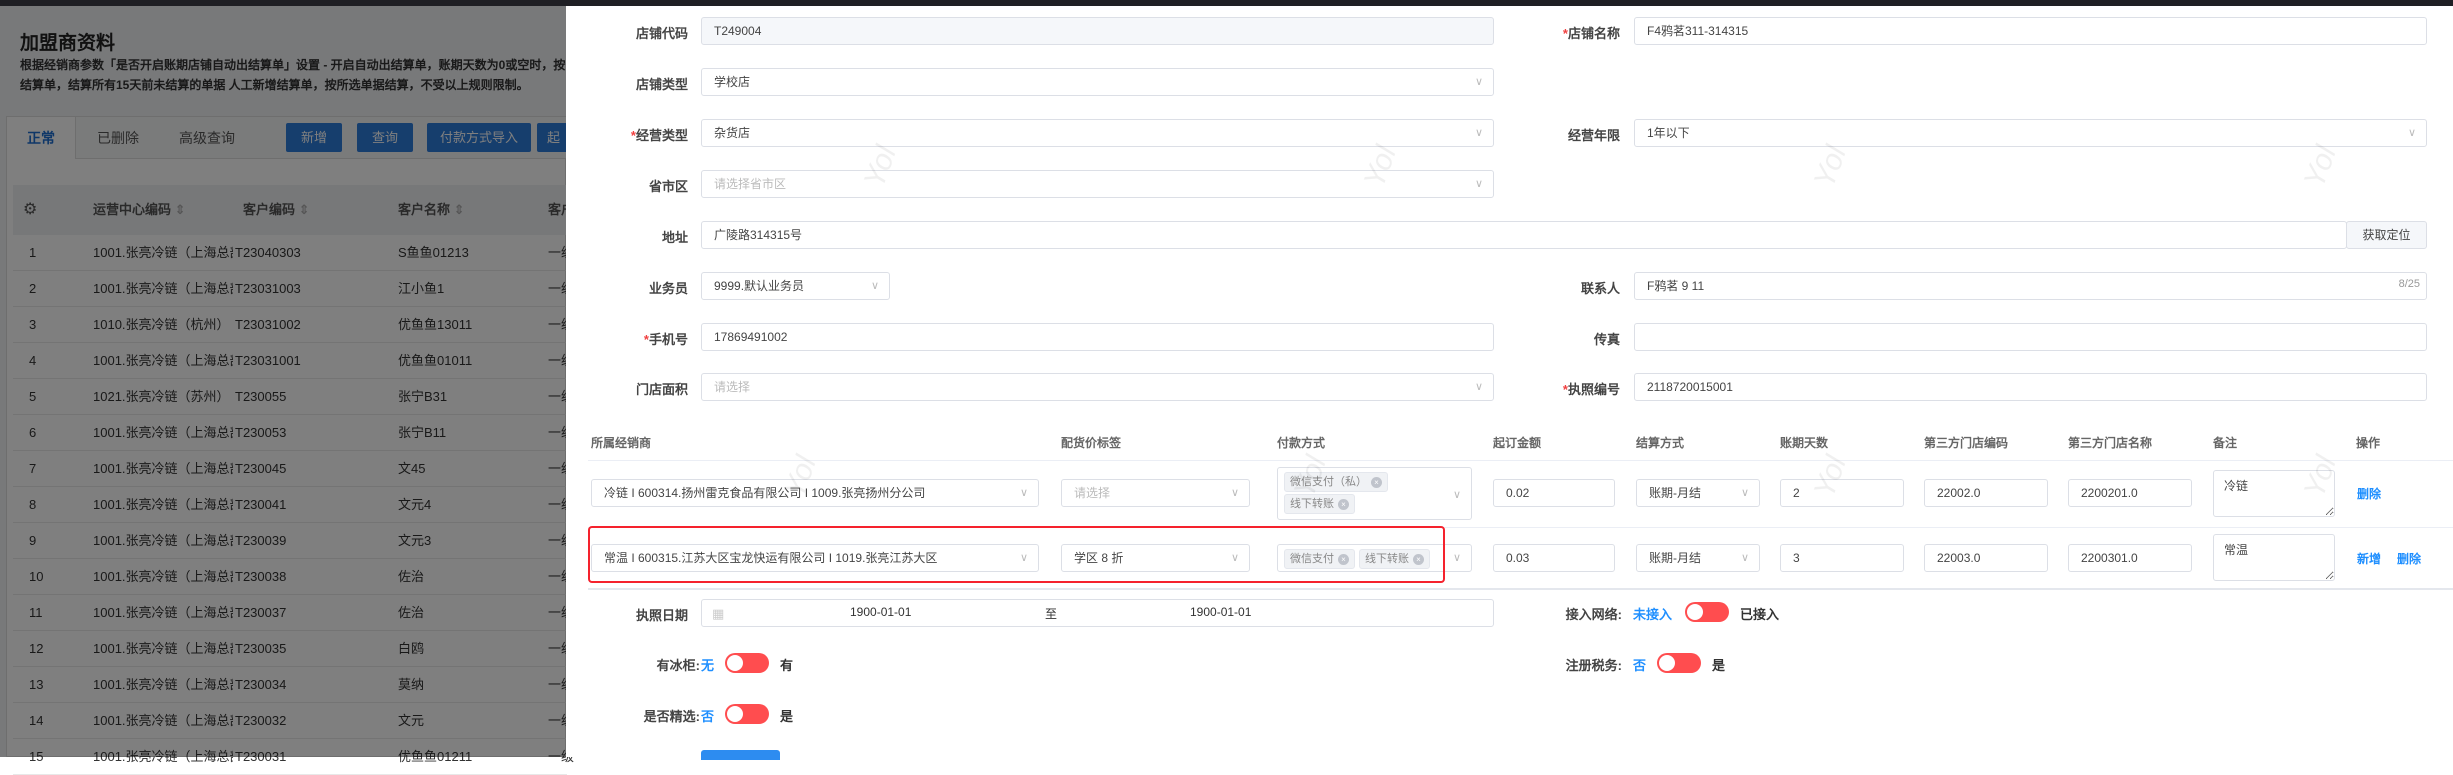 This screenshot has height=775, width=2453. I want to click on submit-button, so click(740, 755).